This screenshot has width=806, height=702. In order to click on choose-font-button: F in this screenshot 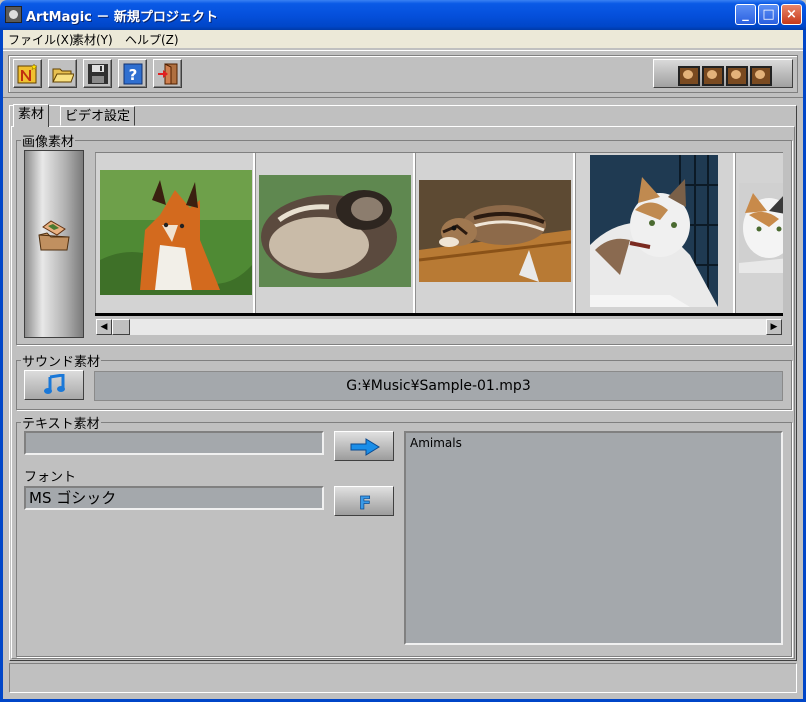, I will do `click(364, 501)`.